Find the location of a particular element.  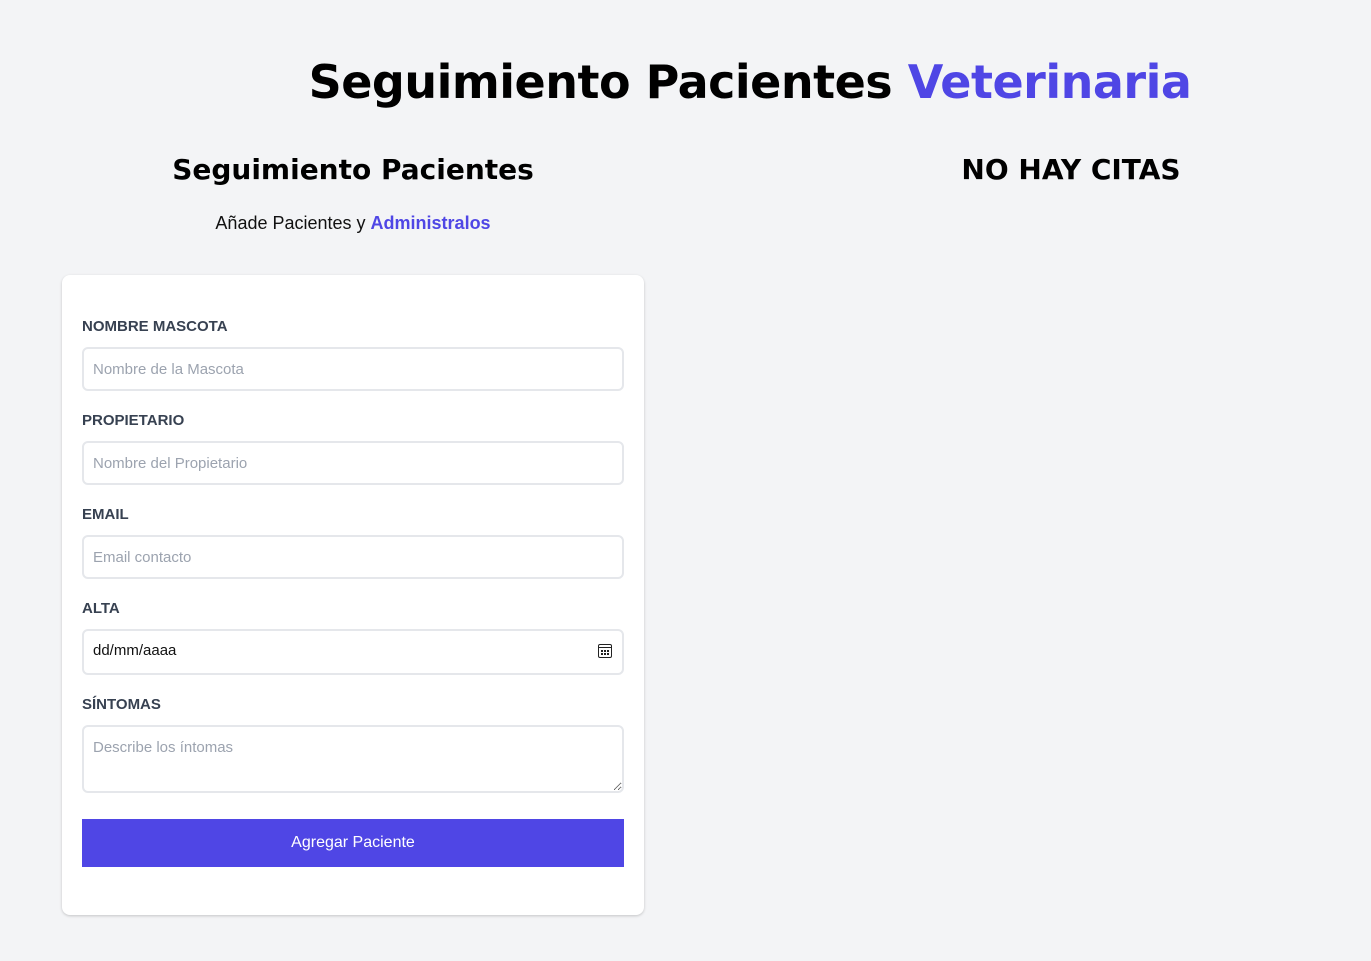

form-section-tagline: Añade Pacientes y Administralos is located at coordinates (353, 223).